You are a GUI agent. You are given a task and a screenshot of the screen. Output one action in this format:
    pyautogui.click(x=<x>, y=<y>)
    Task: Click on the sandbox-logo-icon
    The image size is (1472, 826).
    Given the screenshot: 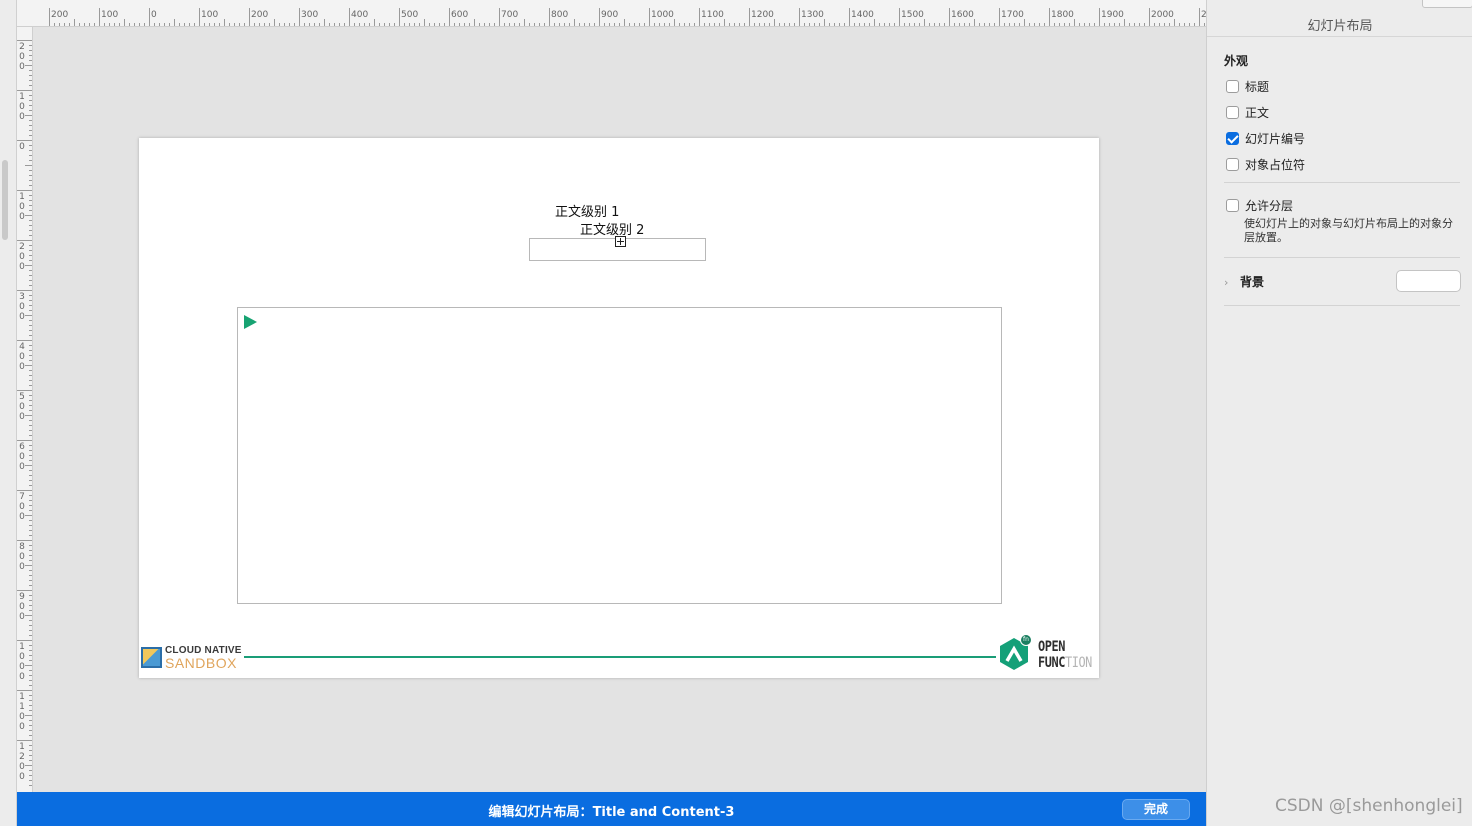 What is the action you would take?
    pyautogui.click(x=151, y=657)
    